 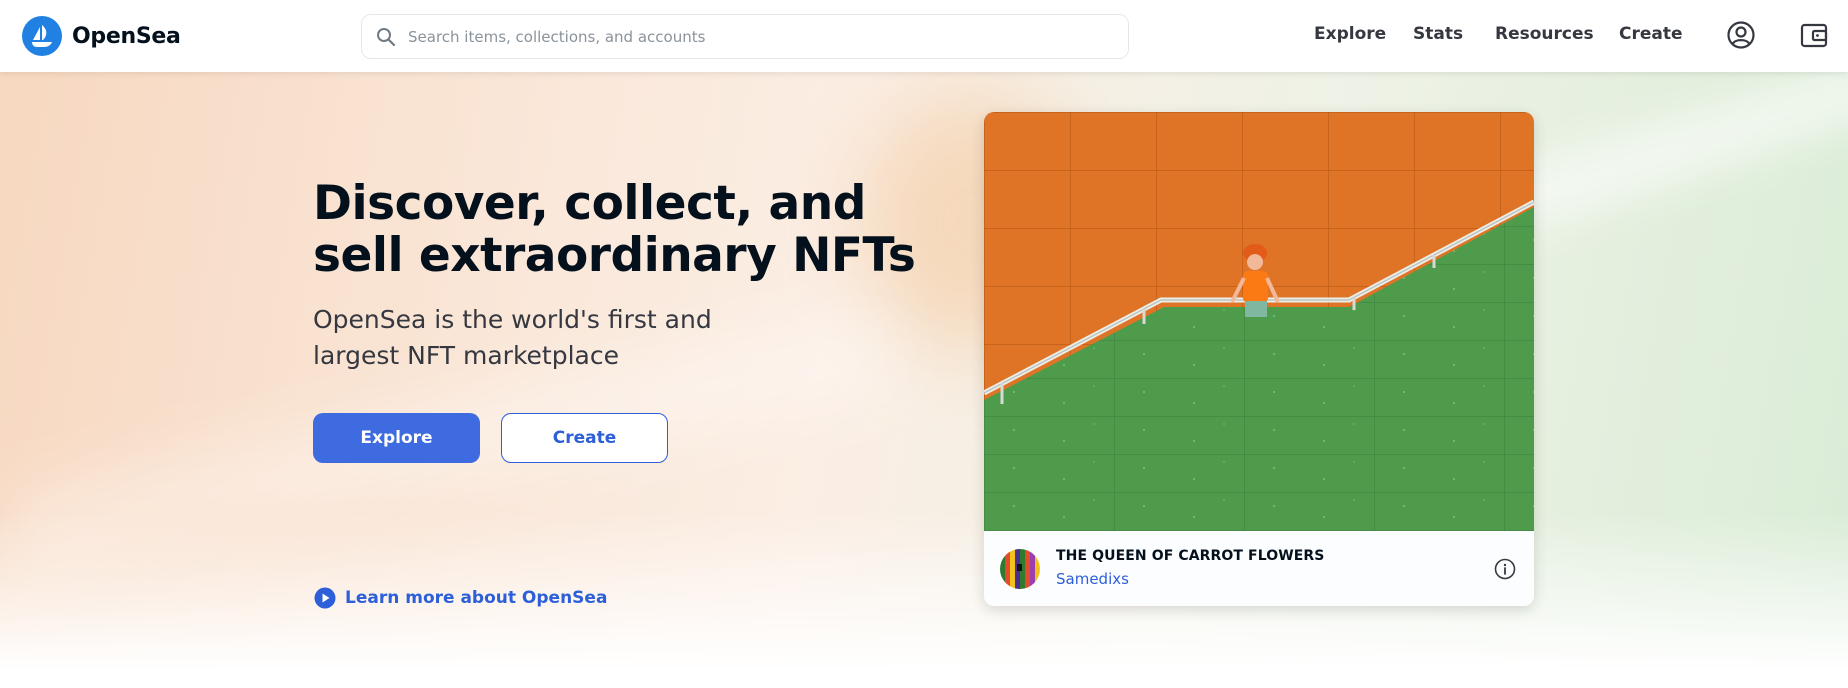 I want to click on search-bar, so click(x=745, y=36).